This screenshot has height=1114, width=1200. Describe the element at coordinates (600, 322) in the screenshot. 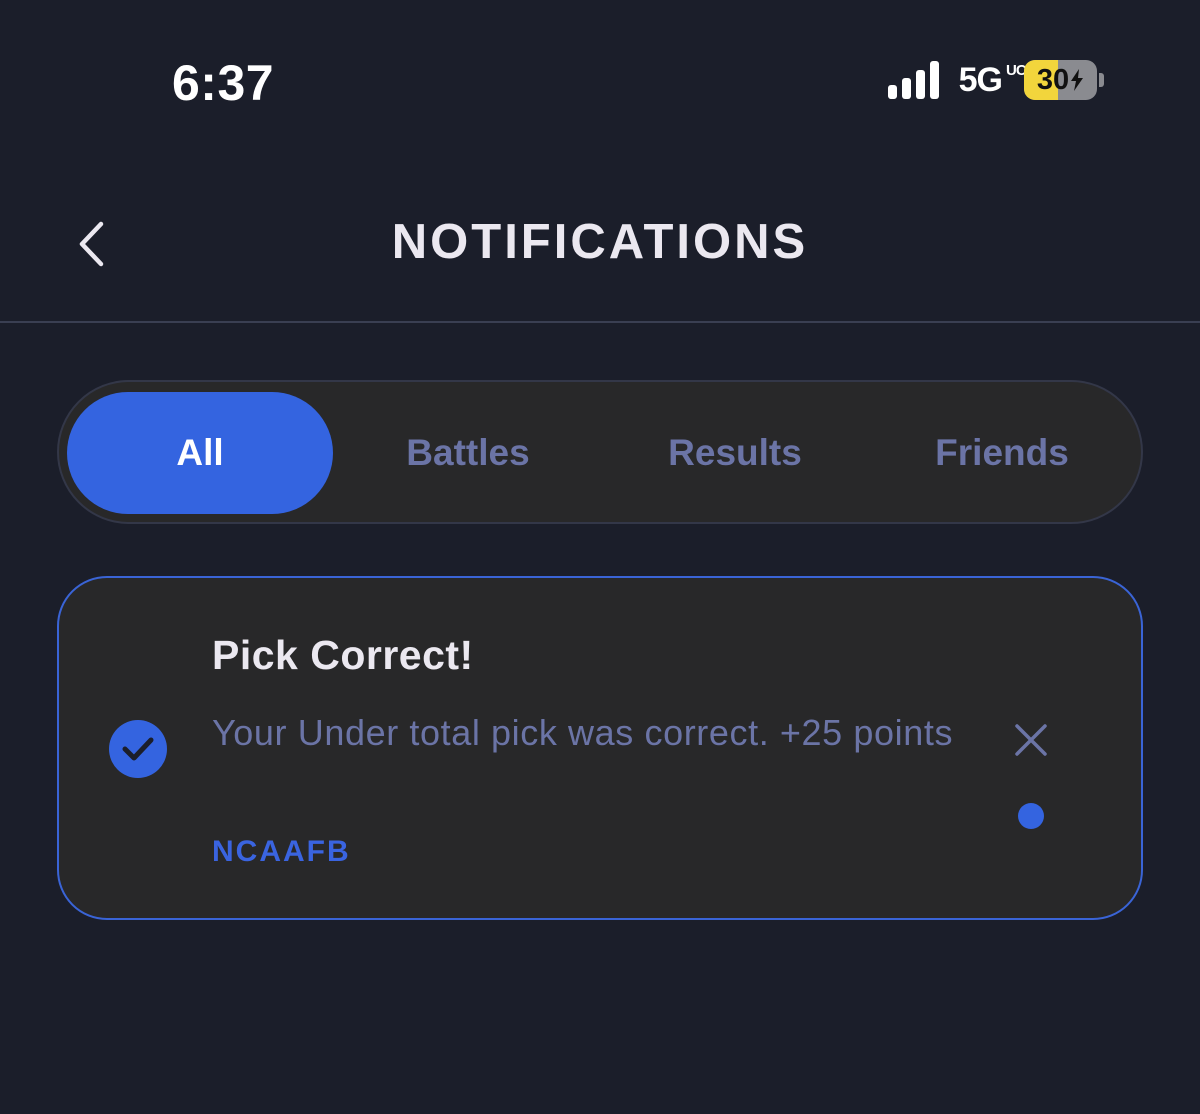

I see `header-divider` at that location.